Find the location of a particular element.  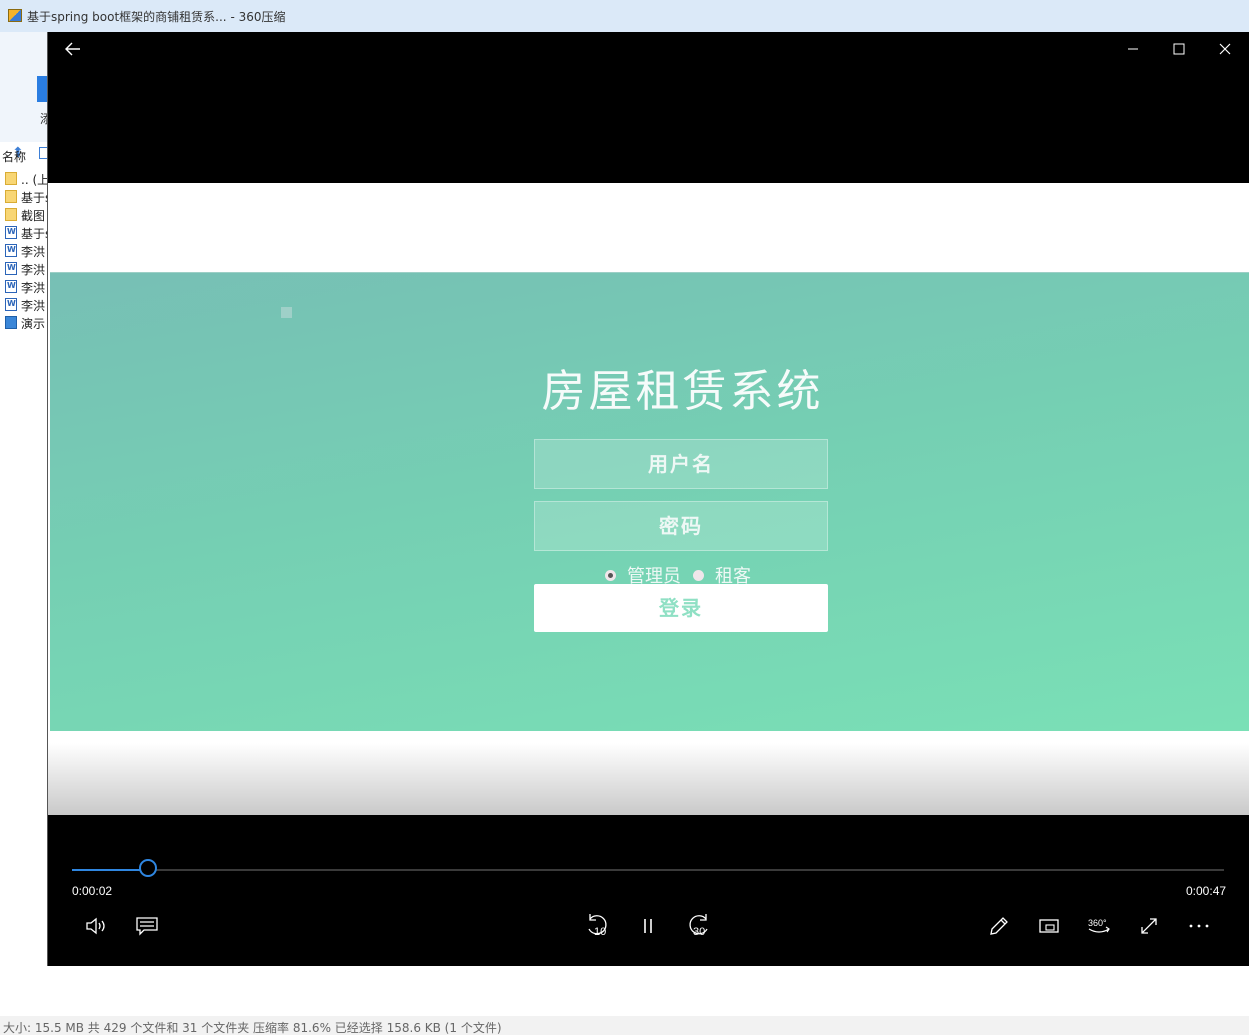

username-field: 用户名 is located at coordinates (681, 464).